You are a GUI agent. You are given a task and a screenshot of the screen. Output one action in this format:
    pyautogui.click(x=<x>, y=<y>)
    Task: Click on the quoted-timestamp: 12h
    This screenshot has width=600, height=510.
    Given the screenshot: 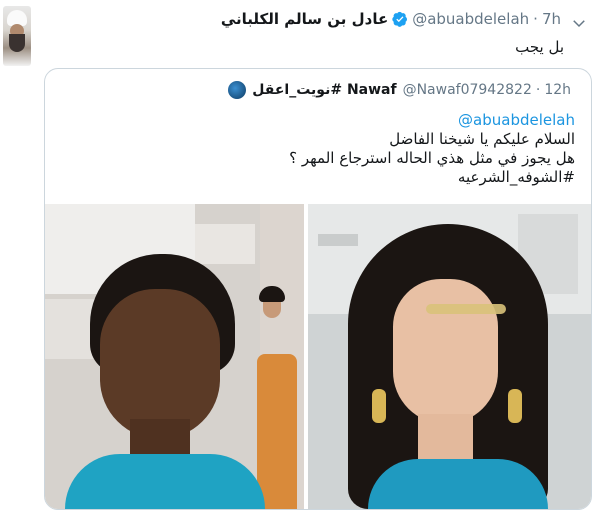 What is the action you would take?
    pyautogui.click(x=557, y=90)
    